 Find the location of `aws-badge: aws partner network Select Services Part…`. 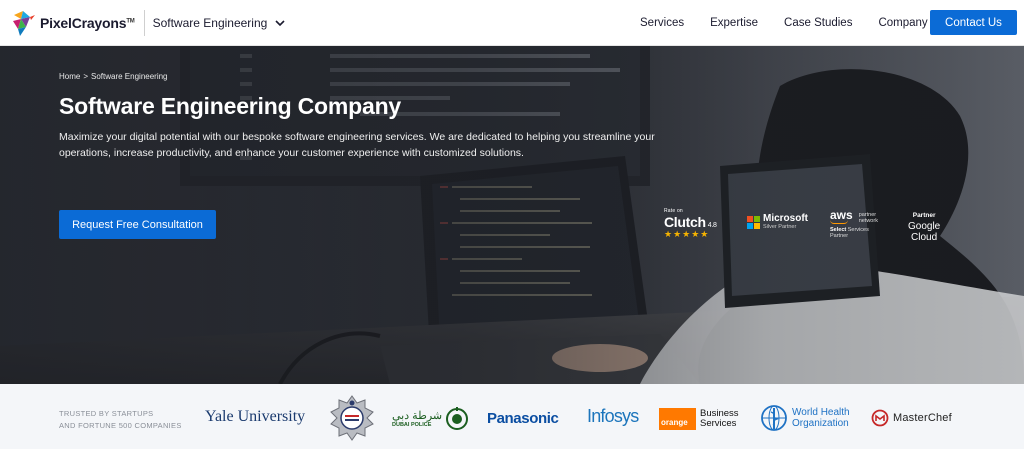

aws-badge: aws partner network Select Services Part… is located at coordinates (854, 224).